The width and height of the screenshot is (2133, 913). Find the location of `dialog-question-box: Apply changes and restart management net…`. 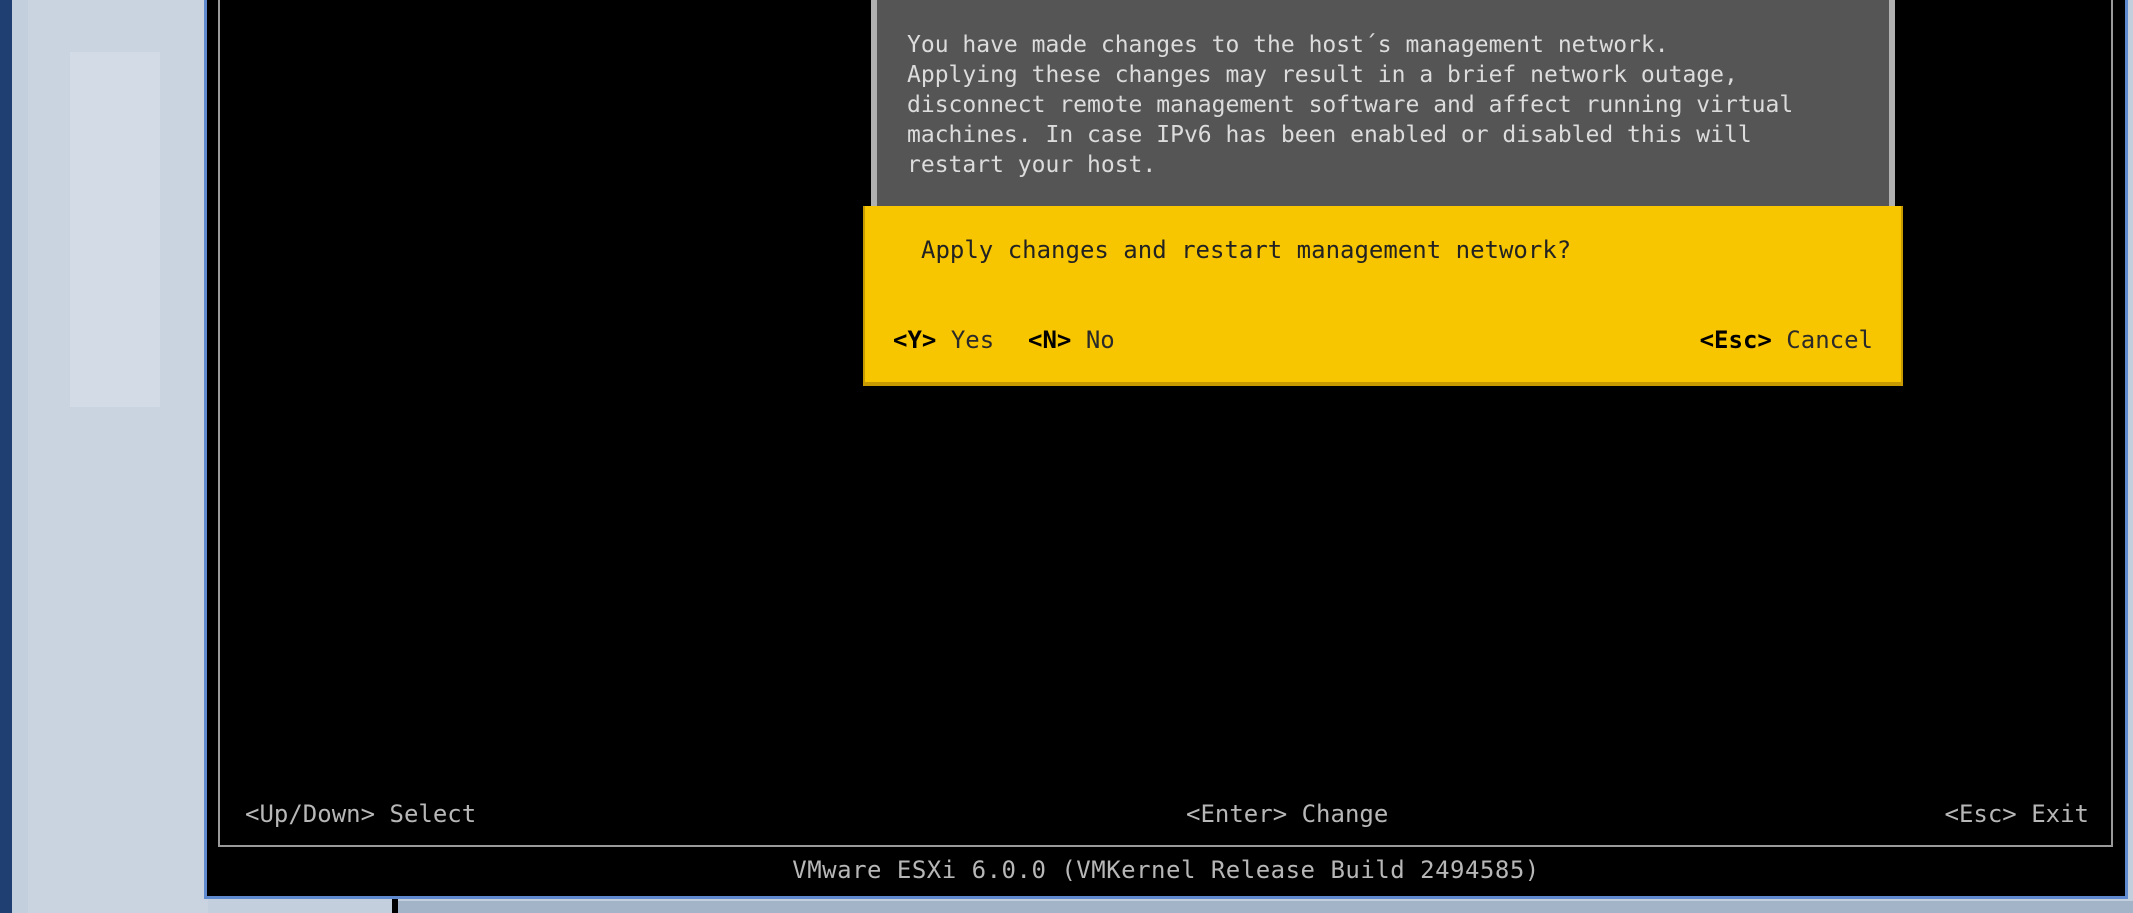

dialog-question-box: Apply changes and restart management net… is located at coordinates (1383, 296).